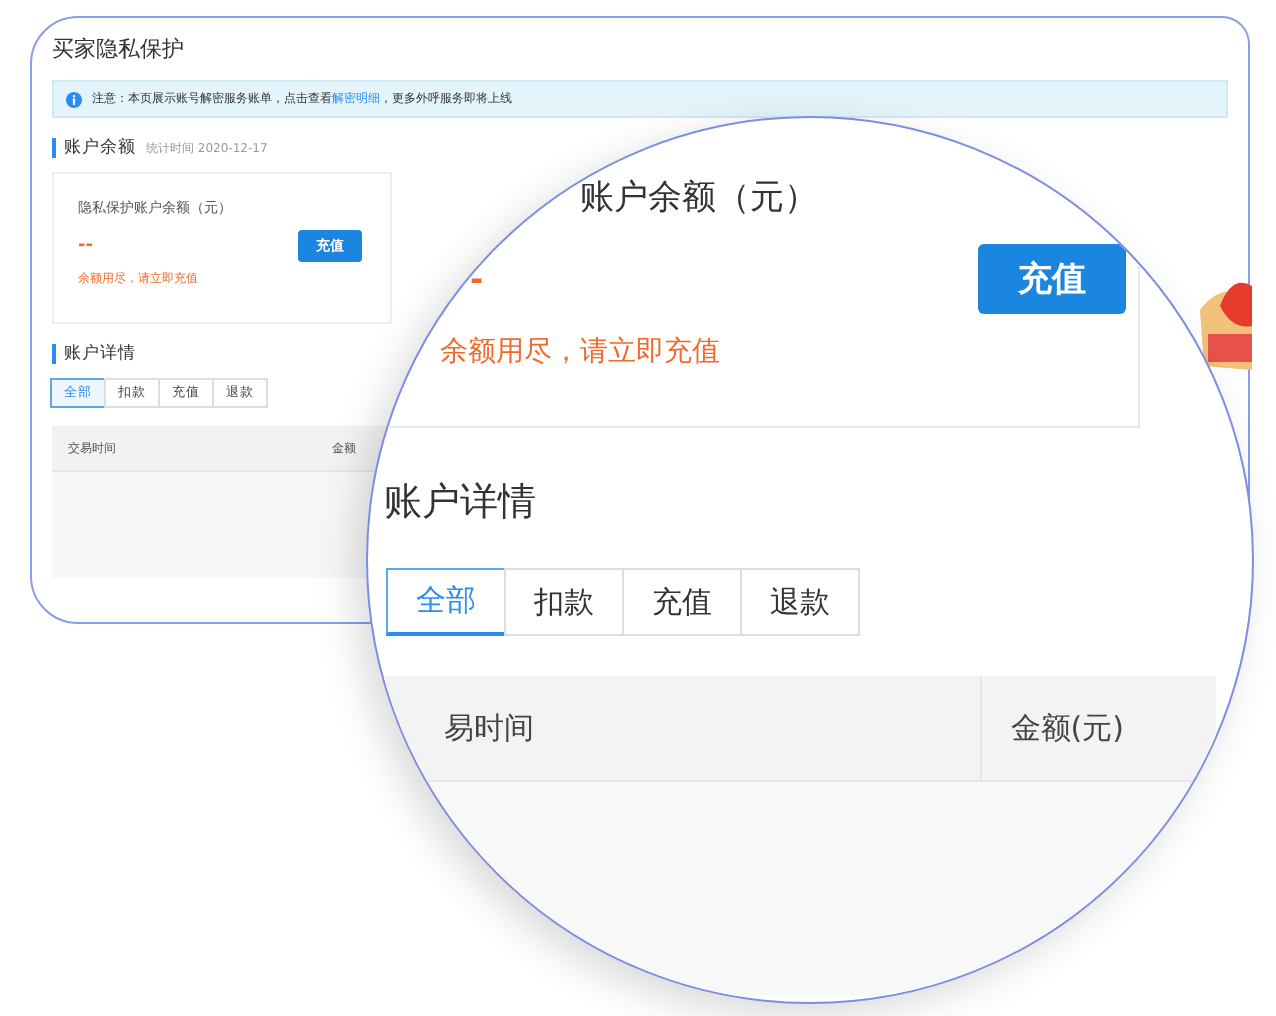 This screenshot has width=1276, height=1016. What do you see at coordinates (85, 246) in the screenshot?
I see `balance-value: --` at bounding box center [85, 246].